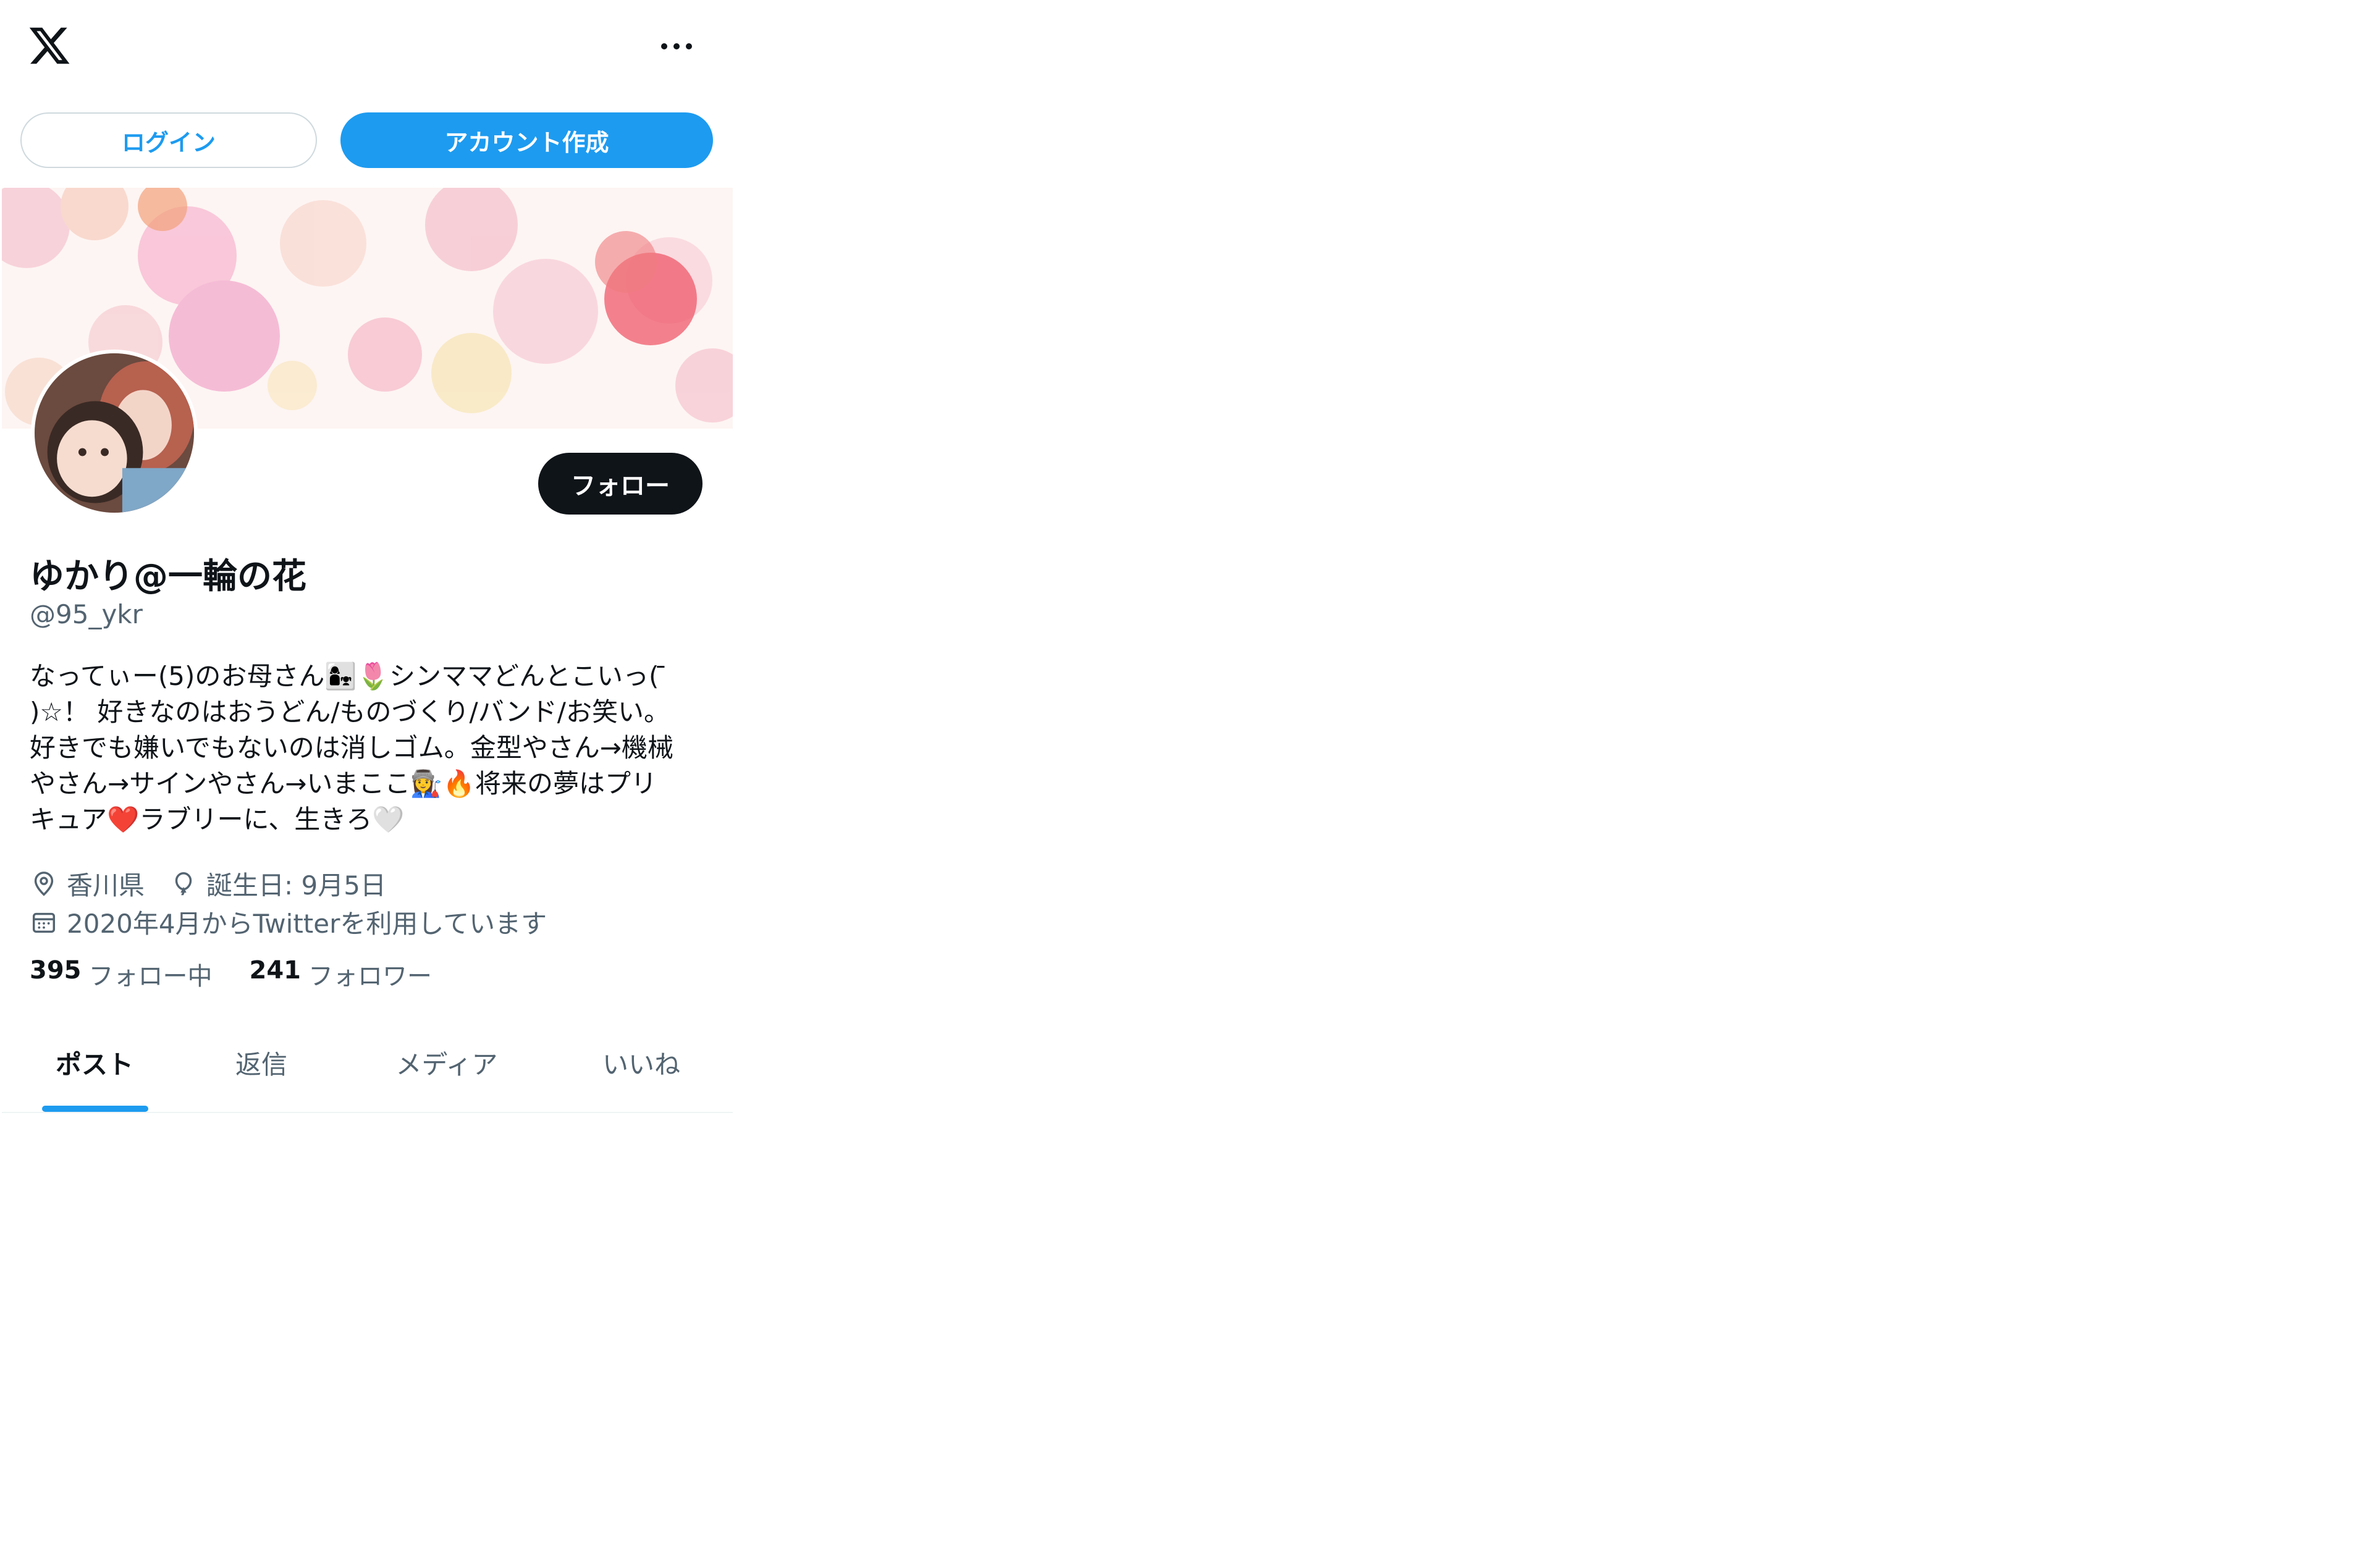  I want to click on x-logo-icon, so click(50, 45).